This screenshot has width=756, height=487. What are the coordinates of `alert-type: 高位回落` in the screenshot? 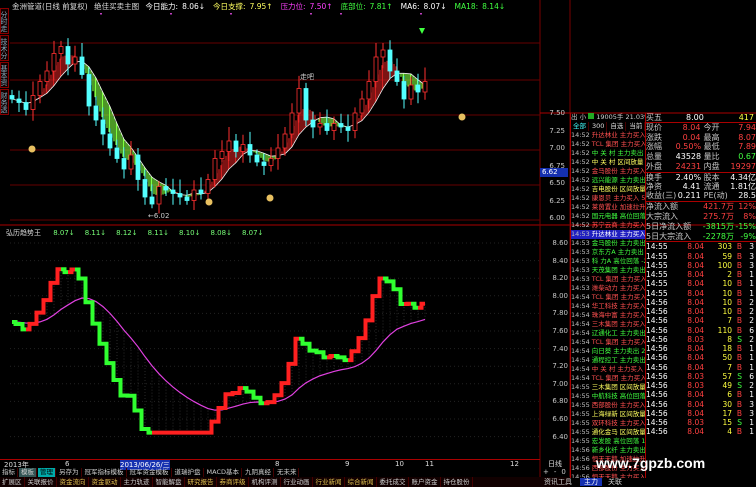 It's located at (626, 441).